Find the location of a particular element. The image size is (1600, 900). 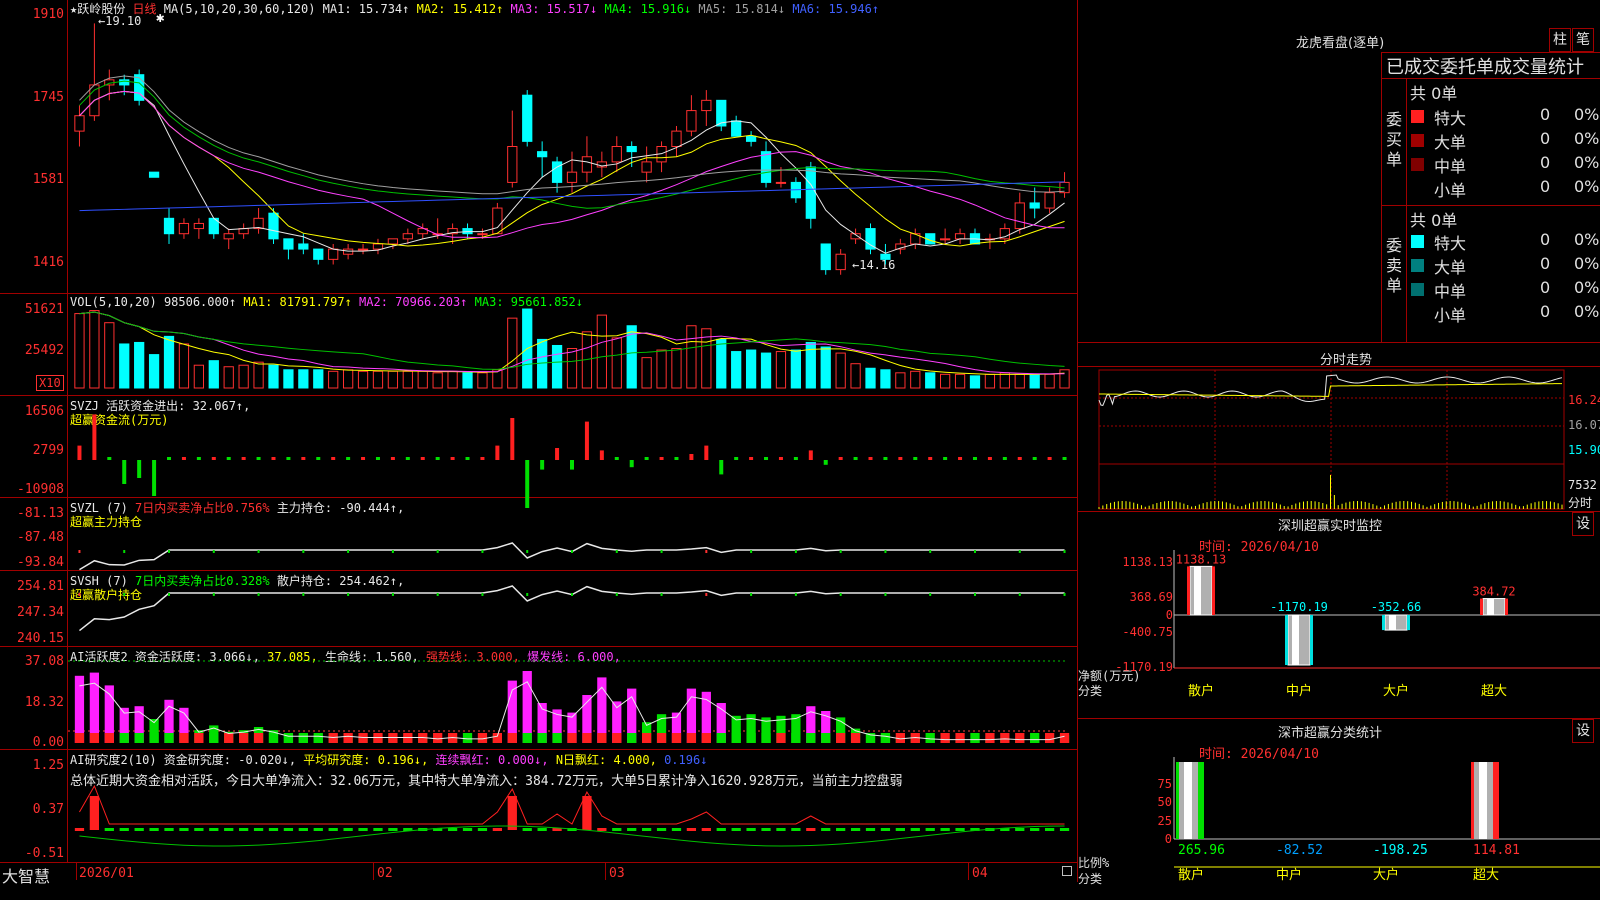

volume-chart is located at coordinates (572, 344).